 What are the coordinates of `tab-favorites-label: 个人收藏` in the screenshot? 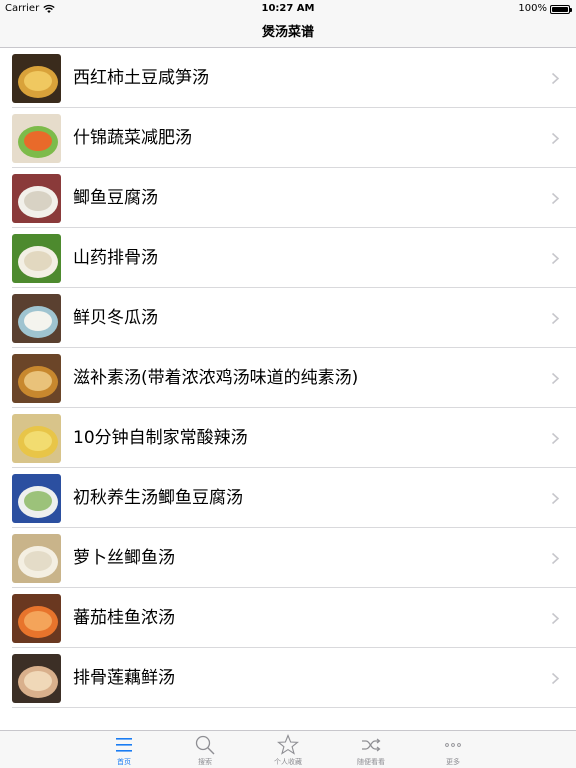 It's located at (288, 762).